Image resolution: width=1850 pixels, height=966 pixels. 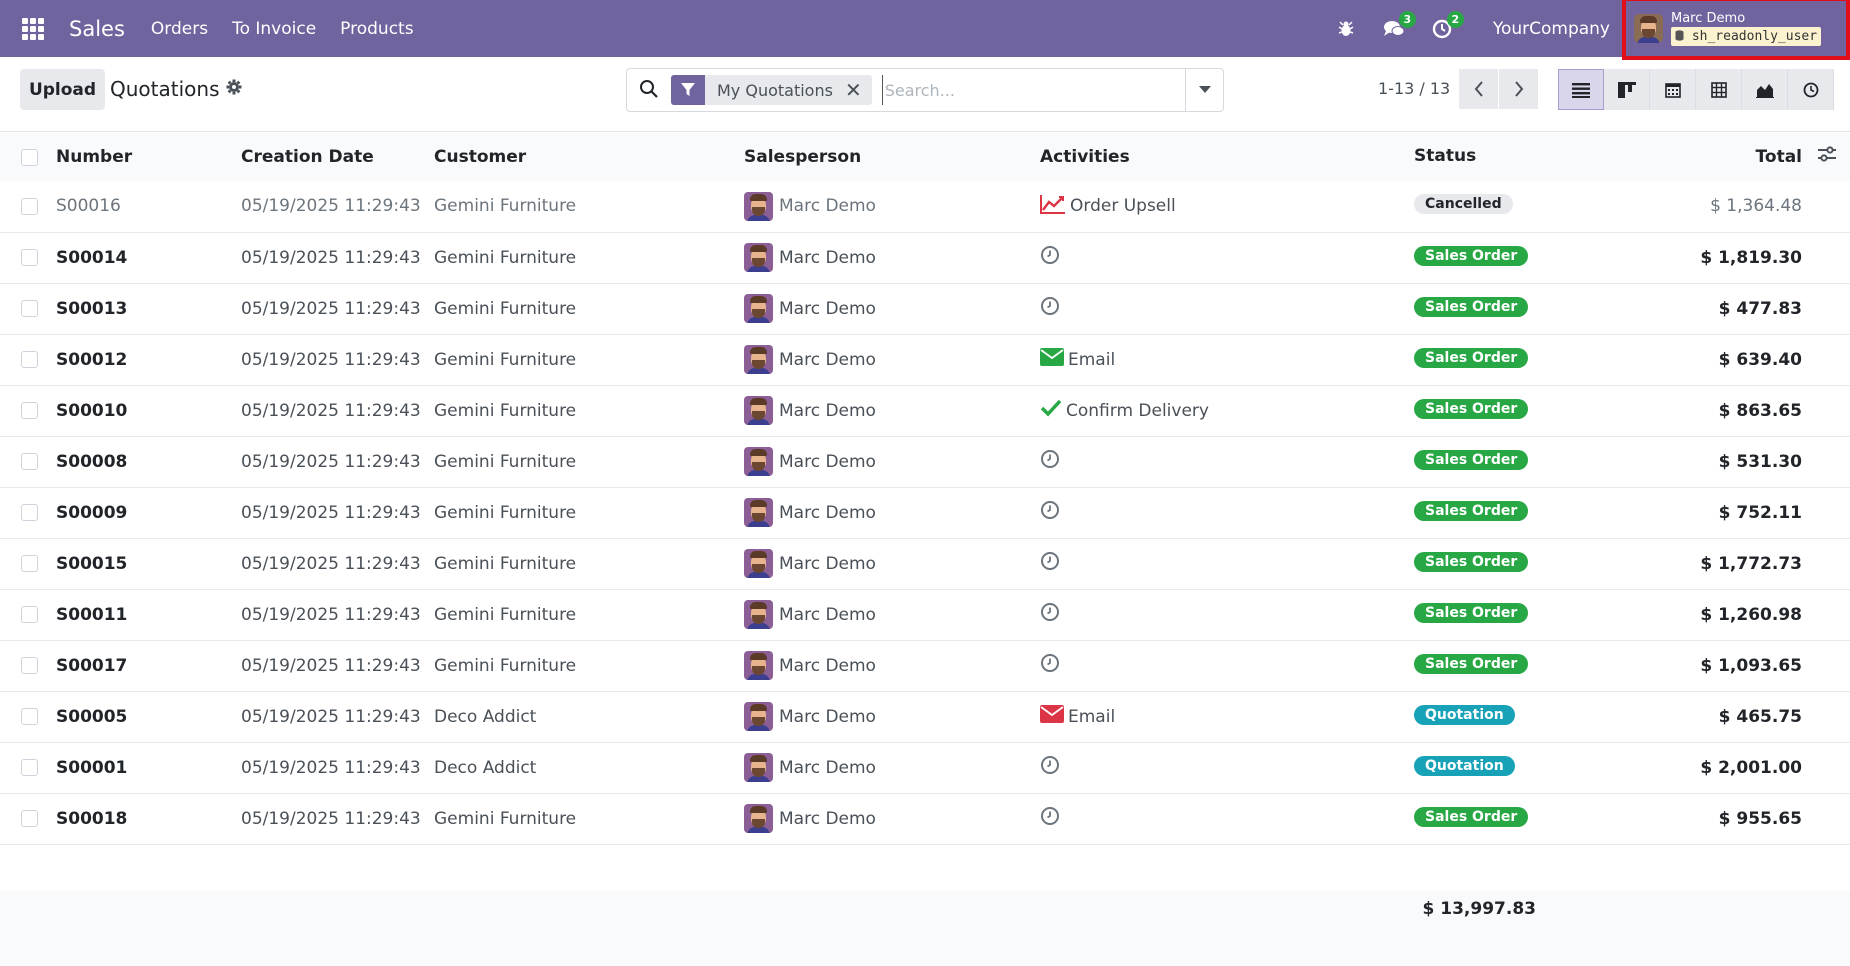 What do you see at coordinates (589, 157) in the screenshot?
I see `column-header-customer: Customer` at bounding box center [589, 157].